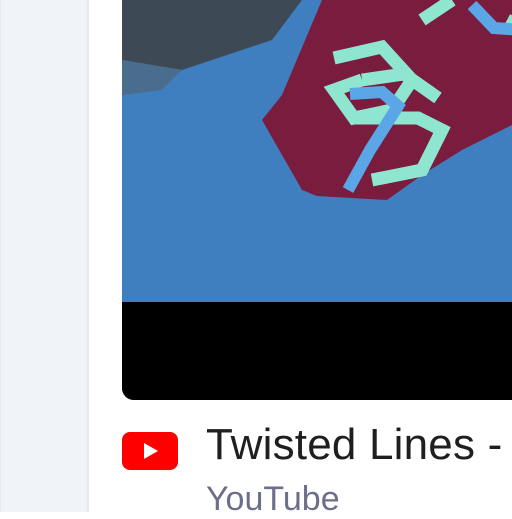 Image resolution: width=512 pixels, height=519 pixels. Describe the element at coordinates (354, 445) in the screenshot. I see `result-title: Twisted Lines -` at that location.